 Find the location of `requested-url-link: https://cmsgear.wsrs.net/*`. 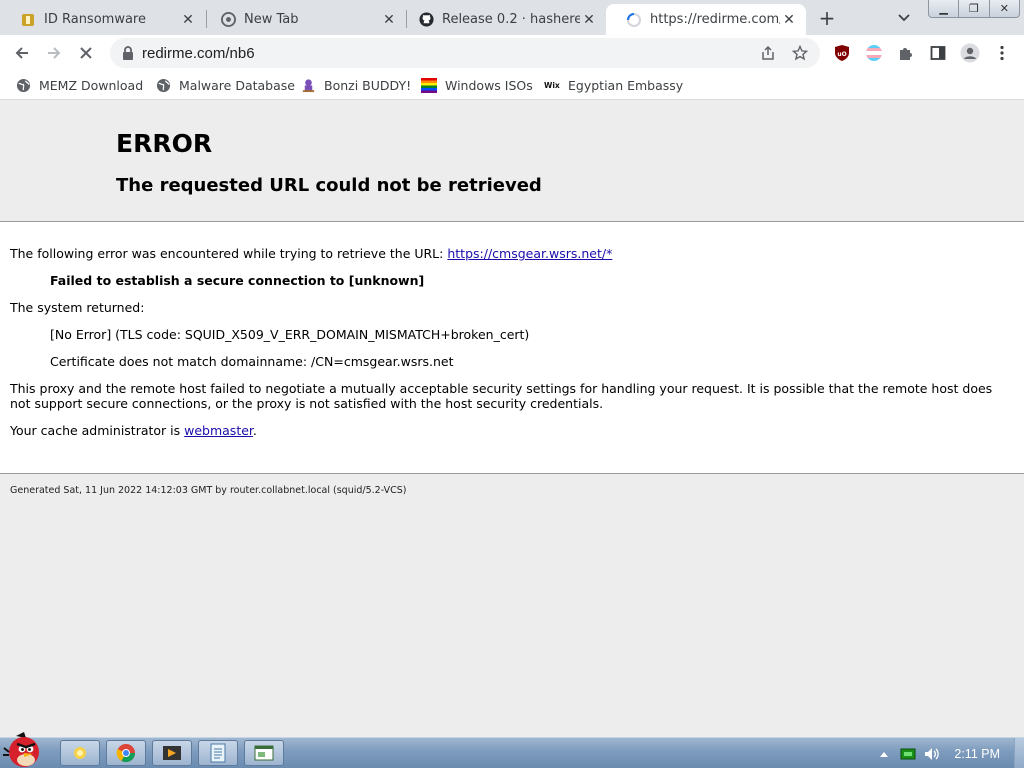

requested-url-link: https://cmsgear.wsrs.net/* is located at coordinates (529, 253).